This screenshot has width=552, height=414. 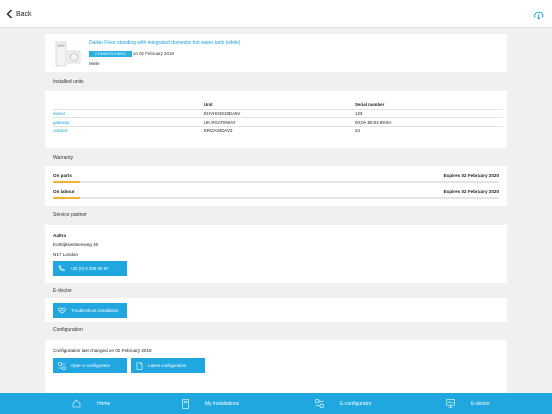 I want to click on latest-configuration-label: Latest configuration, so click(x=167, y=365).